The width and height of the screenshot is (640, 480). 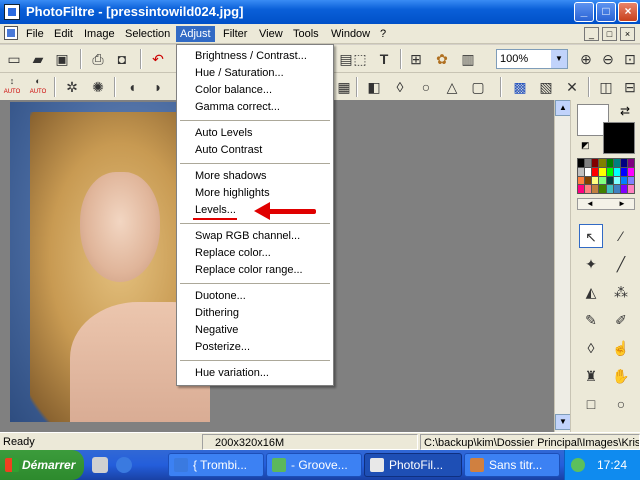 I want to click on close-button: ×, so click(x=628, y=12).